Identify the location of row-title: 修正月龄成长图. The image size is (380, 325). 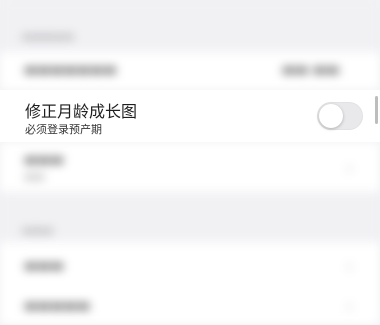
(81, 111).